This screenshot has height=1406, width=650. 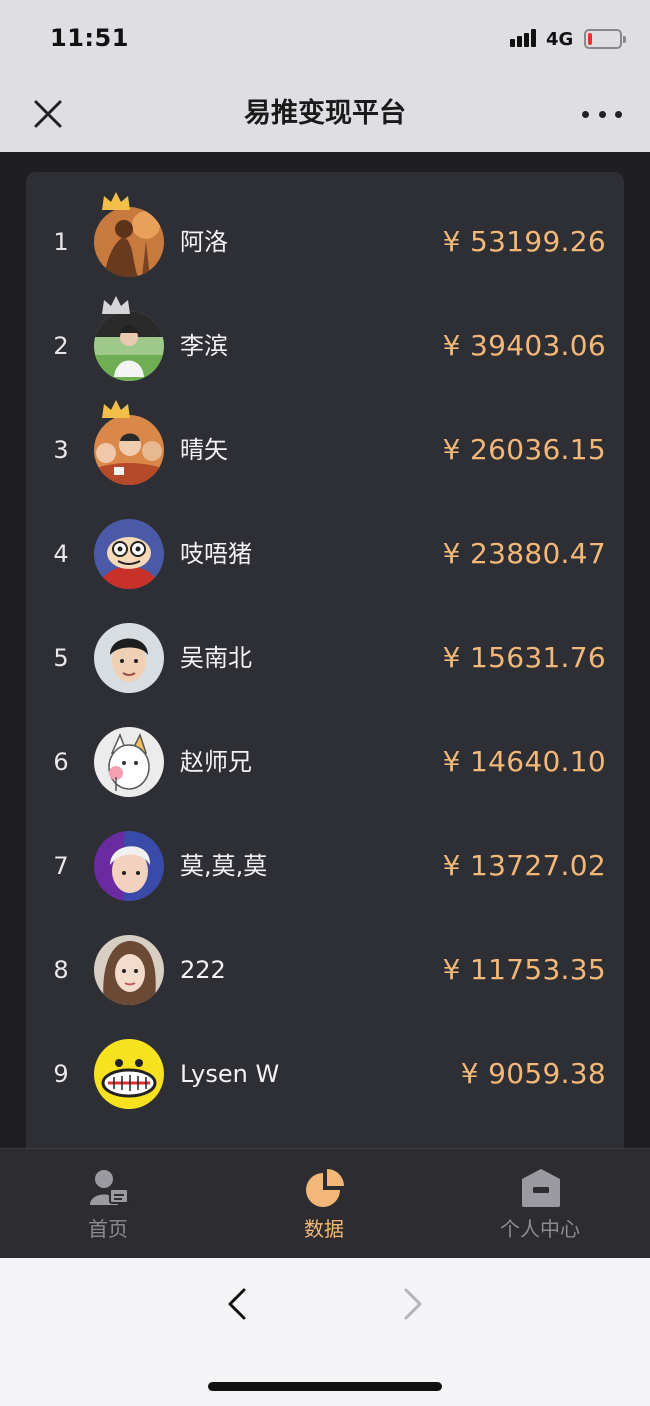 I want to click on bottom-tab-bar: 首页 数据 个人中心, so click(x=325, y=1203).